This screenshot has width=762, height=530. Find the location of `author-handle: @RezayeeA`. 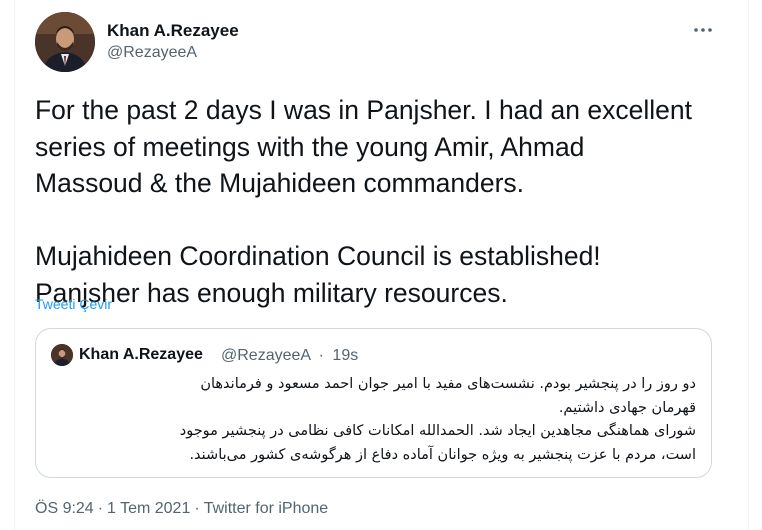

author-handle: @RezayeeA is located at coordinates (152, 53).